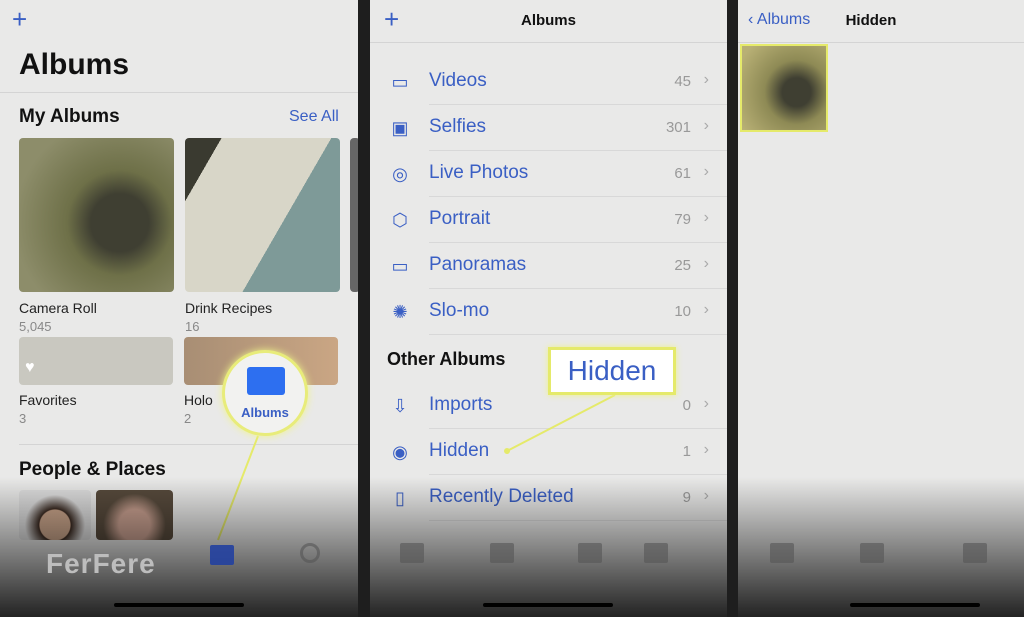 This screenshot has width=1024, height=617. What do you see at coordinates (265, 412) in the screenshot?
I see `callout-label: Albums` at bounding box center [265, 412].